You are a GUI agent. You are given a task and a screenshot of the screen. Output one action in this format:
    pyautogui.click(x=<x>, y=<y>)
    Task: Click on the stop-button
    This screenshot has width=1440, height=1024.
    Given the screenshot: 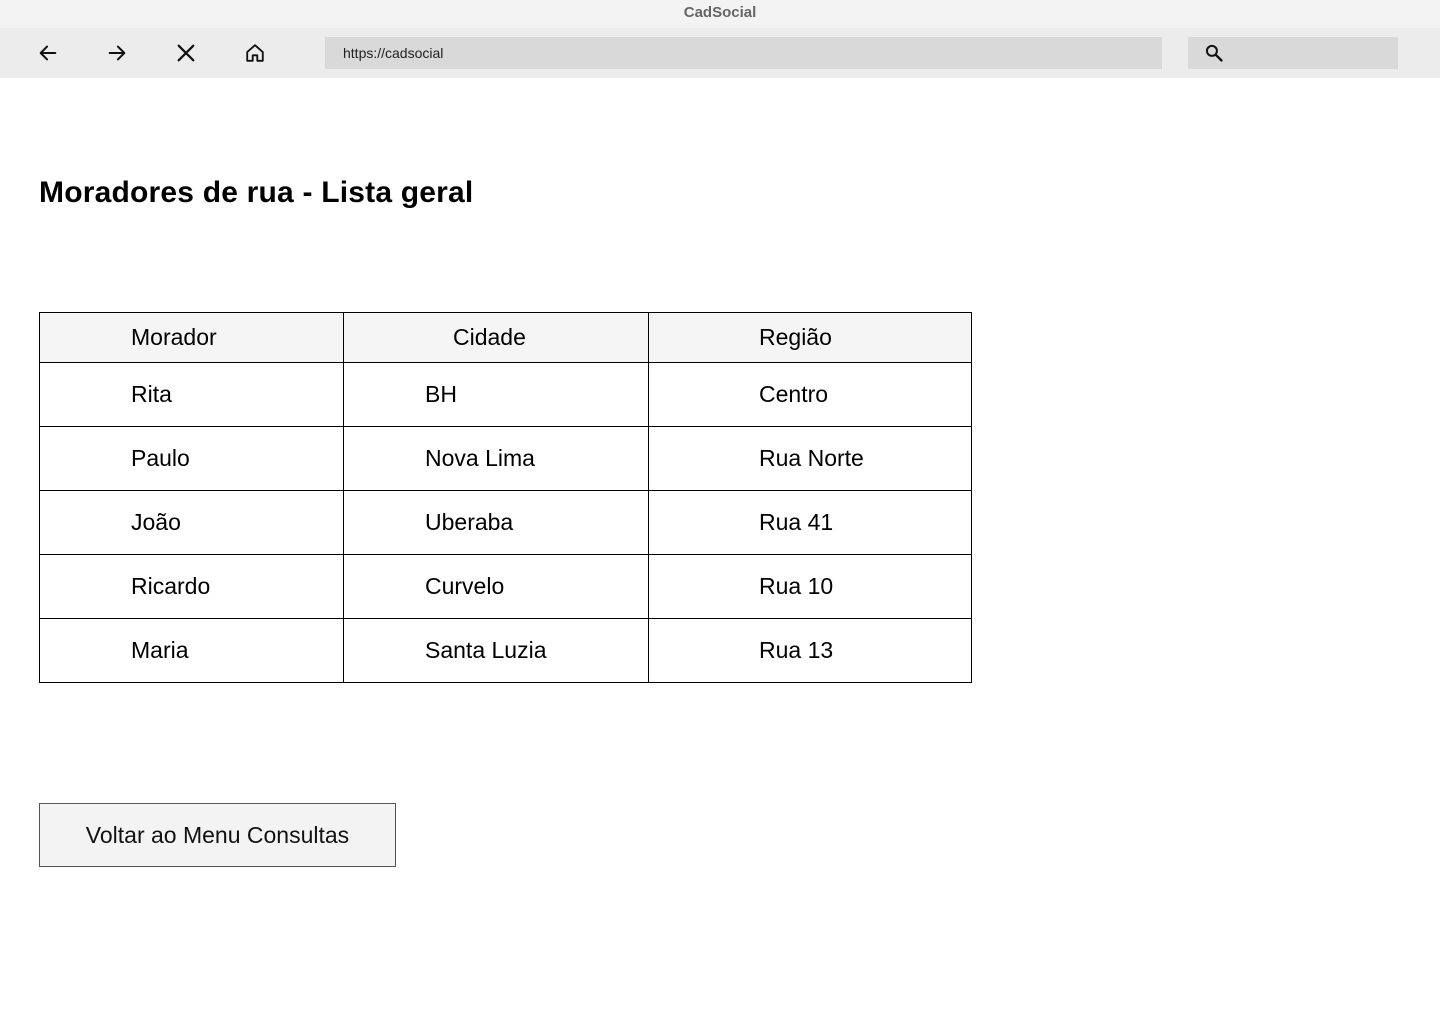 What is the action you would take?
    pyautogui.click(x=186, y=53)
    